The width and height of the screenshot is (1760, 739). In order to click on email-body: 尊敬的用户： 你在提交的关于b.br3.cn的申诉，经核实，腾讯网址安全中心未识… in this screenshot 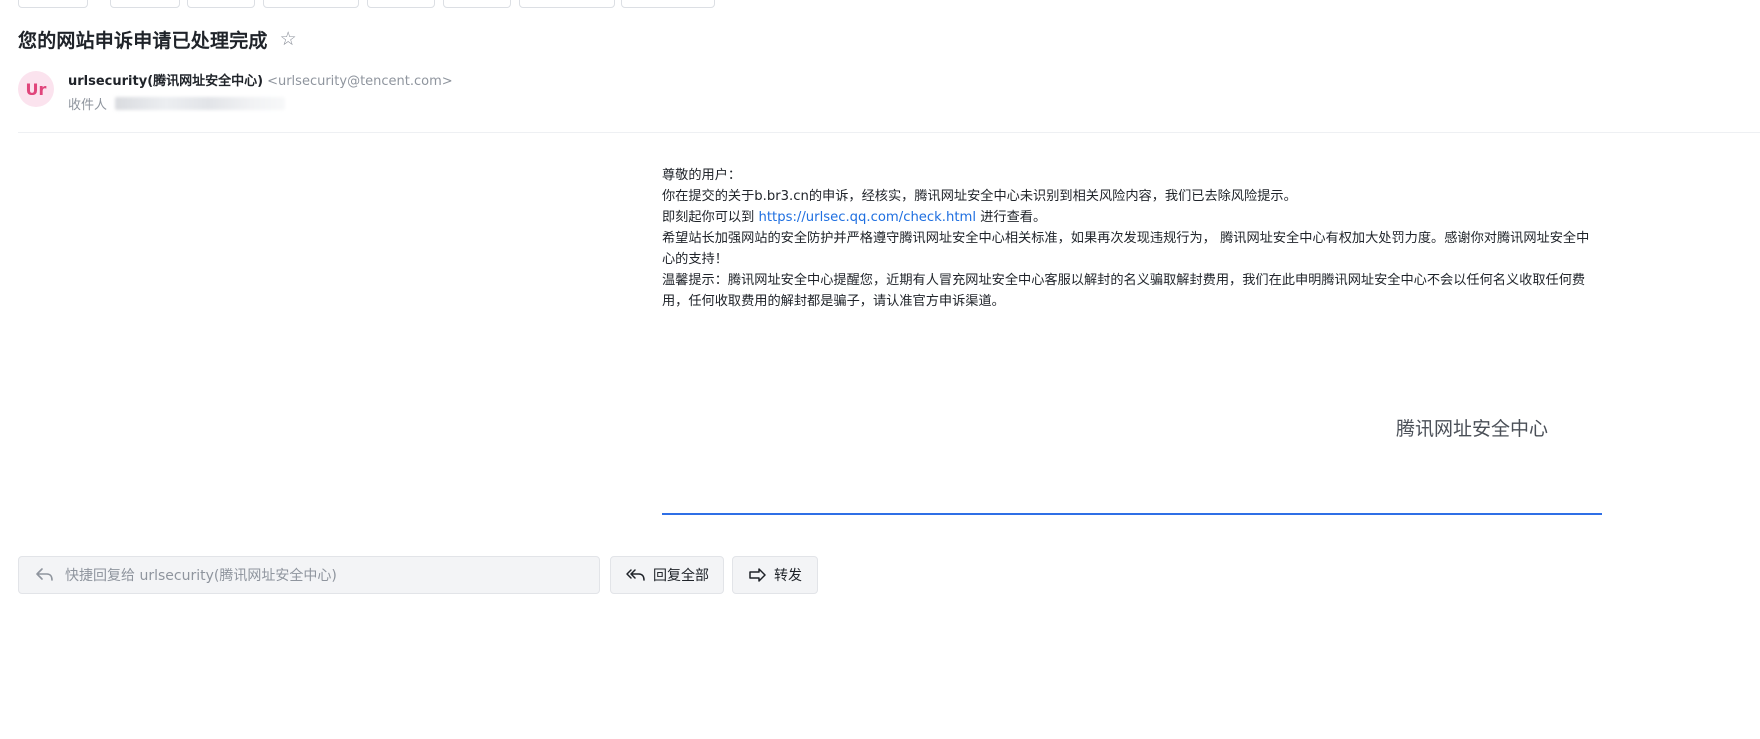, I will do `click(1132, 238)`.